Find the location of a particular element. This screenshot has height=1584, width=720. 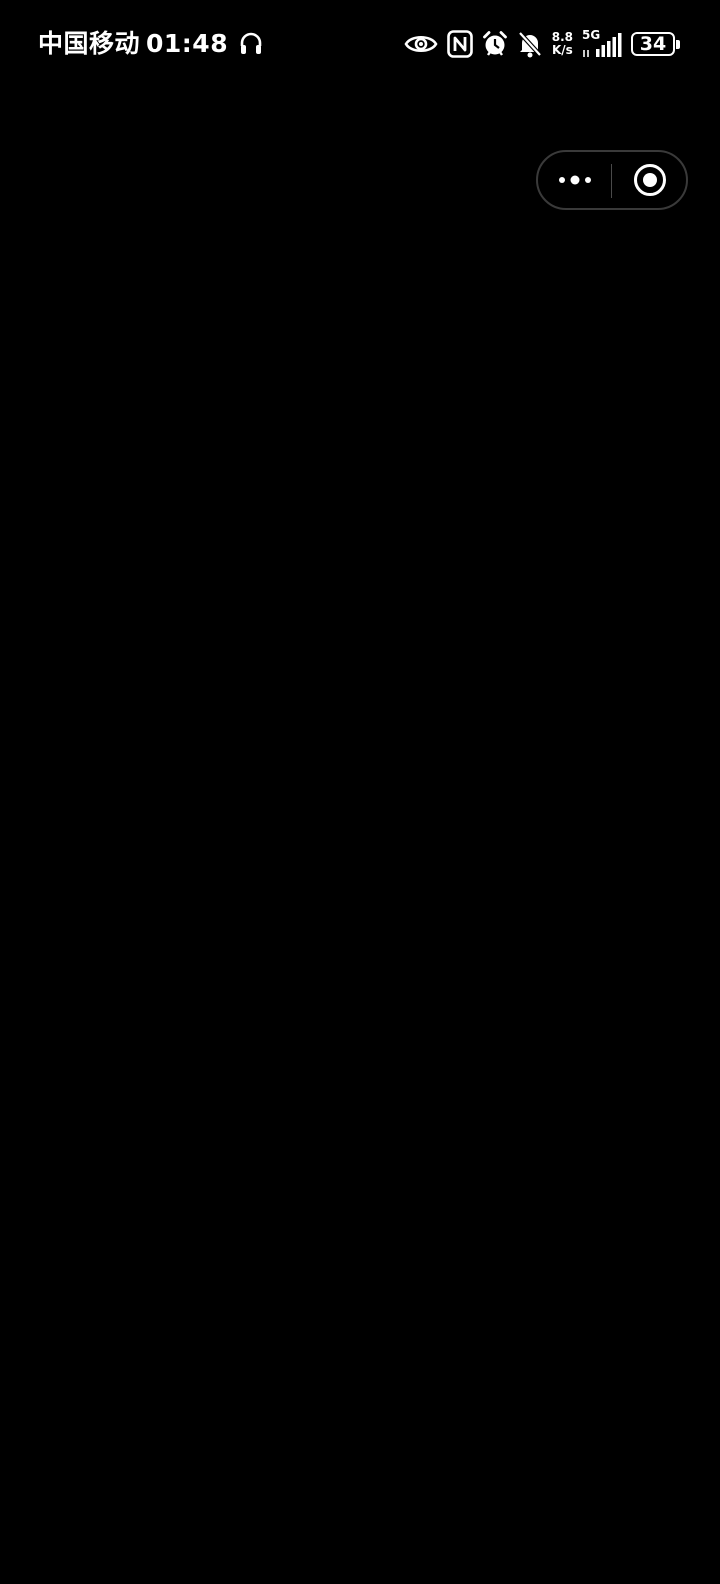

mini-program-capsule is located at coordinates (612, 180).